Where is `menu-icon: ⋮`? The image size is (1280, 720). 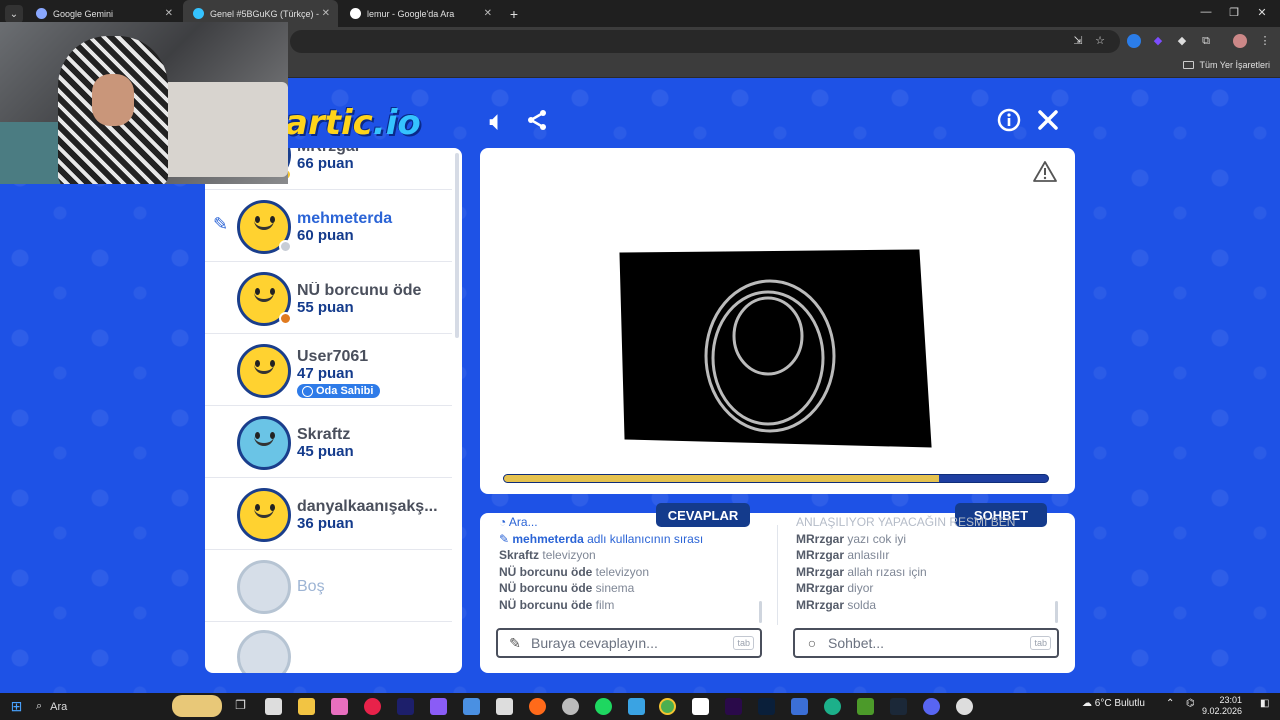
menu-icon: ⋮ is located at coordinates (1265, 41).